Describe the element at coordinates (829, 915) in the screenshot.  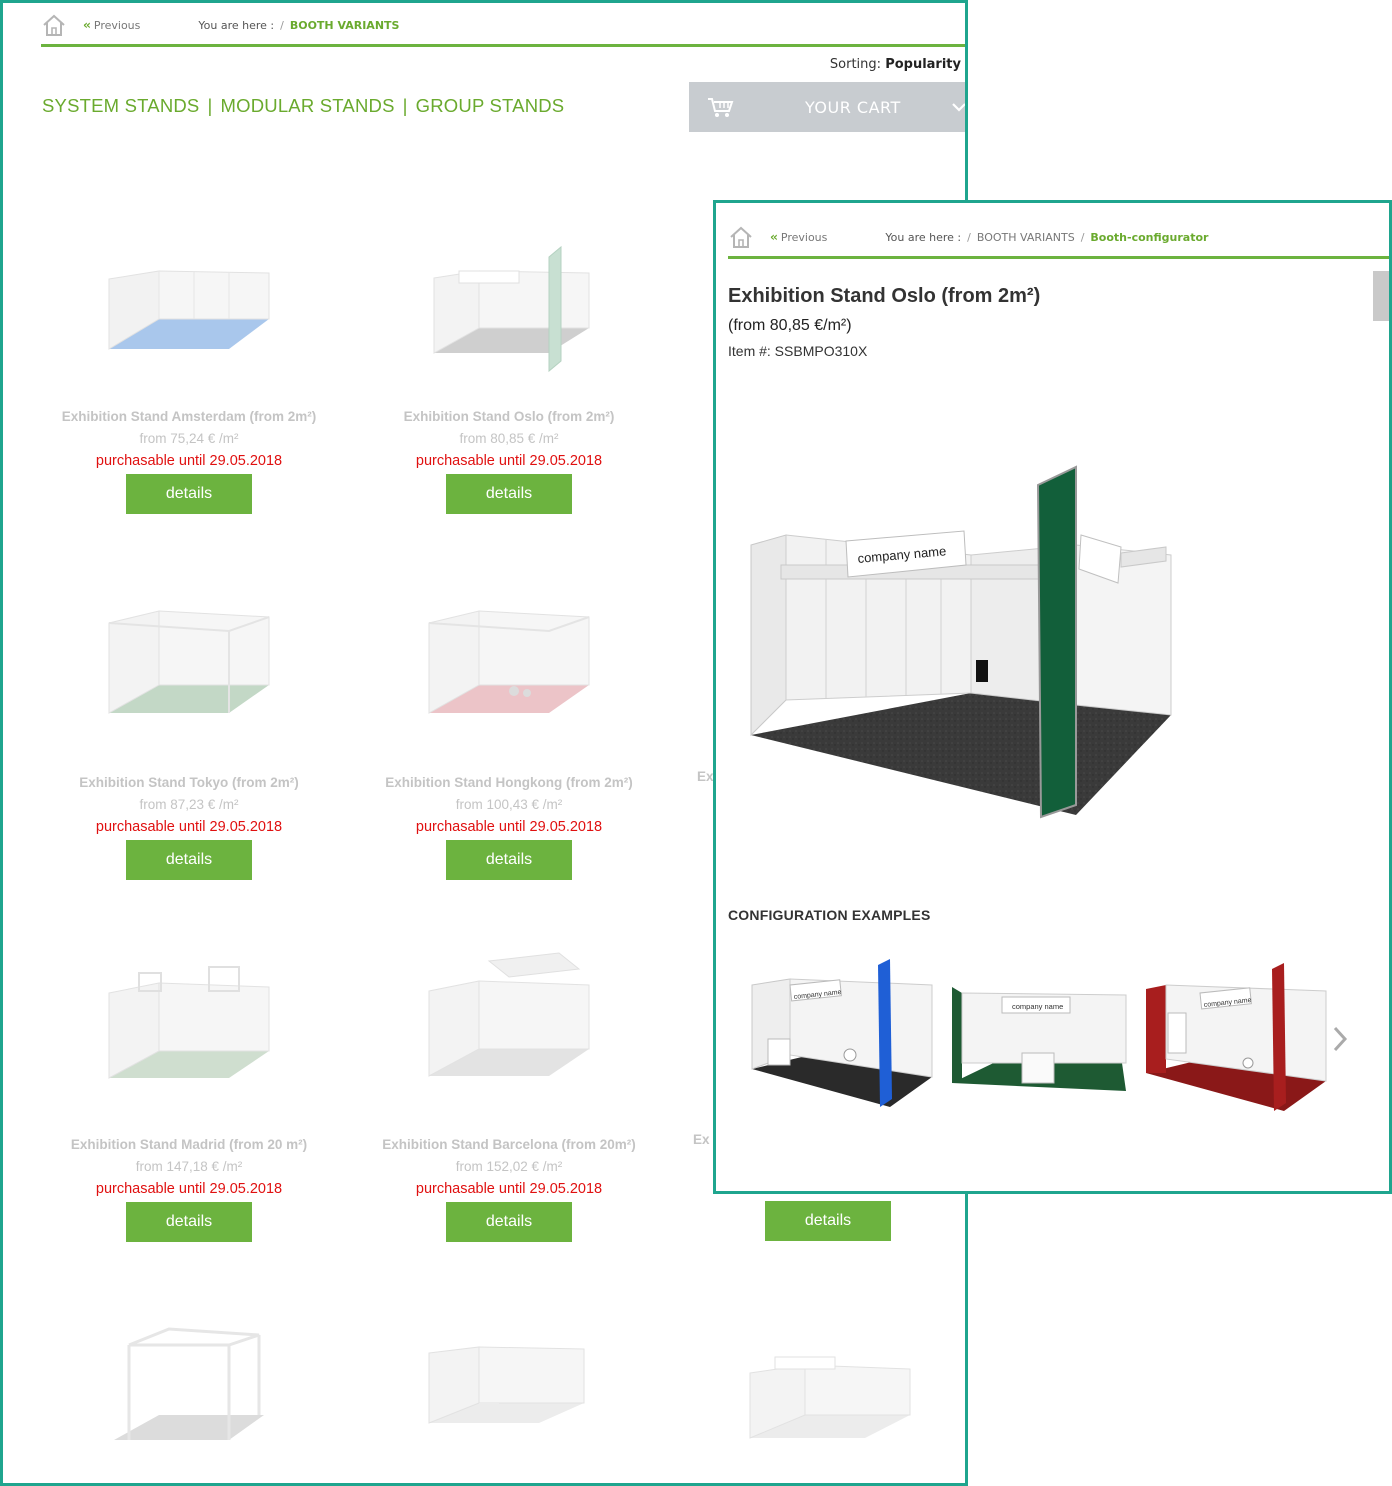
I see `configuration-examples-heading: CONFIGURATION EXAMPLES` at that location.